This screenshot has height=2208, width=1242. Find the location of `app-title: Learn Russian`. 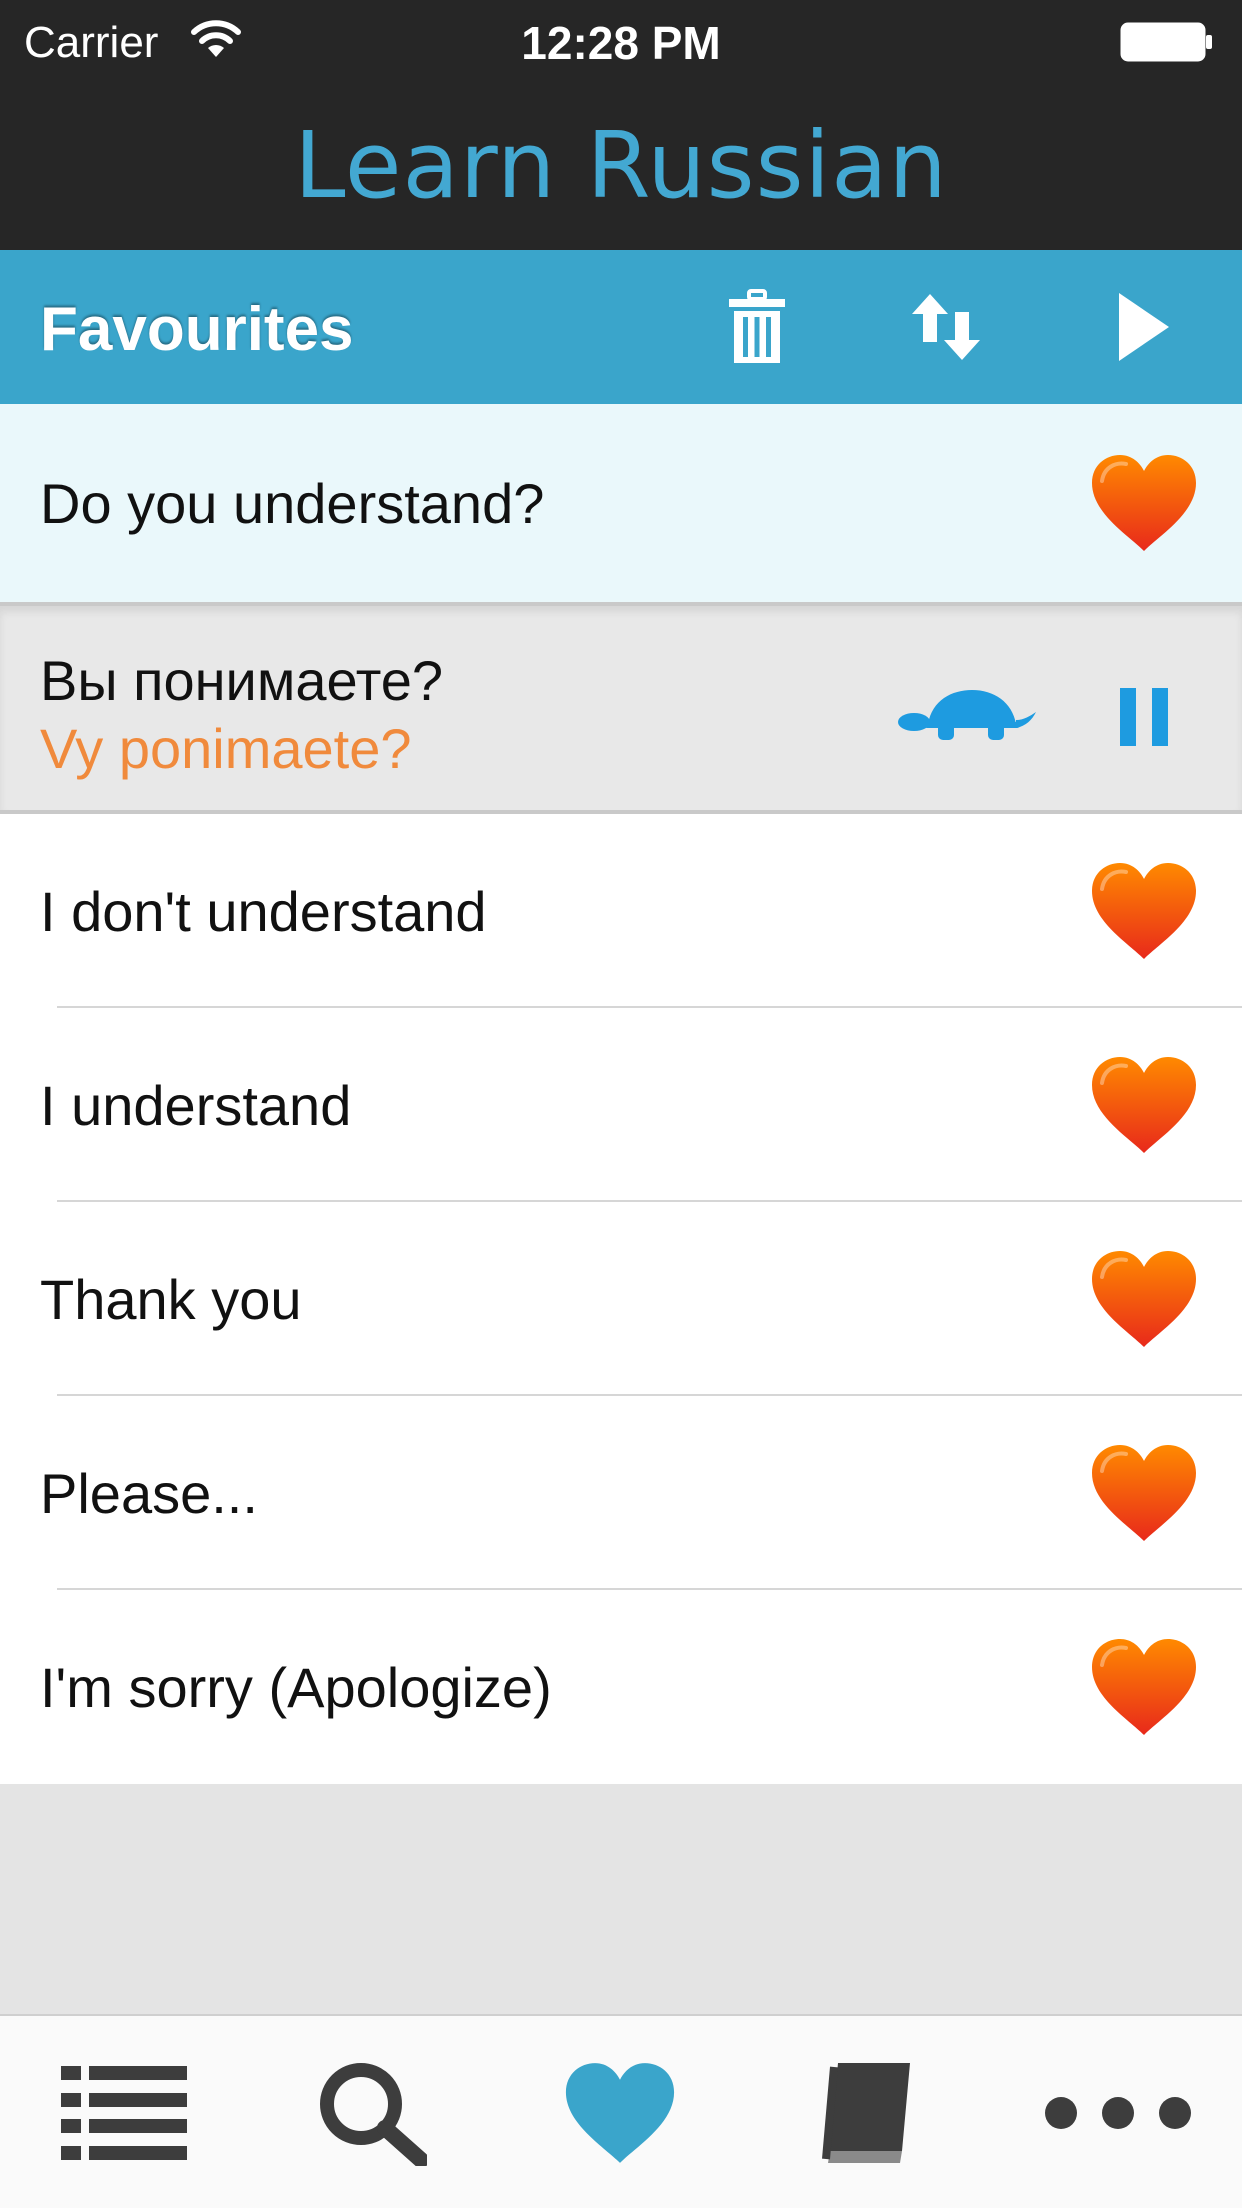

app-title: Learn Russian is located at coordinates (621, 165).